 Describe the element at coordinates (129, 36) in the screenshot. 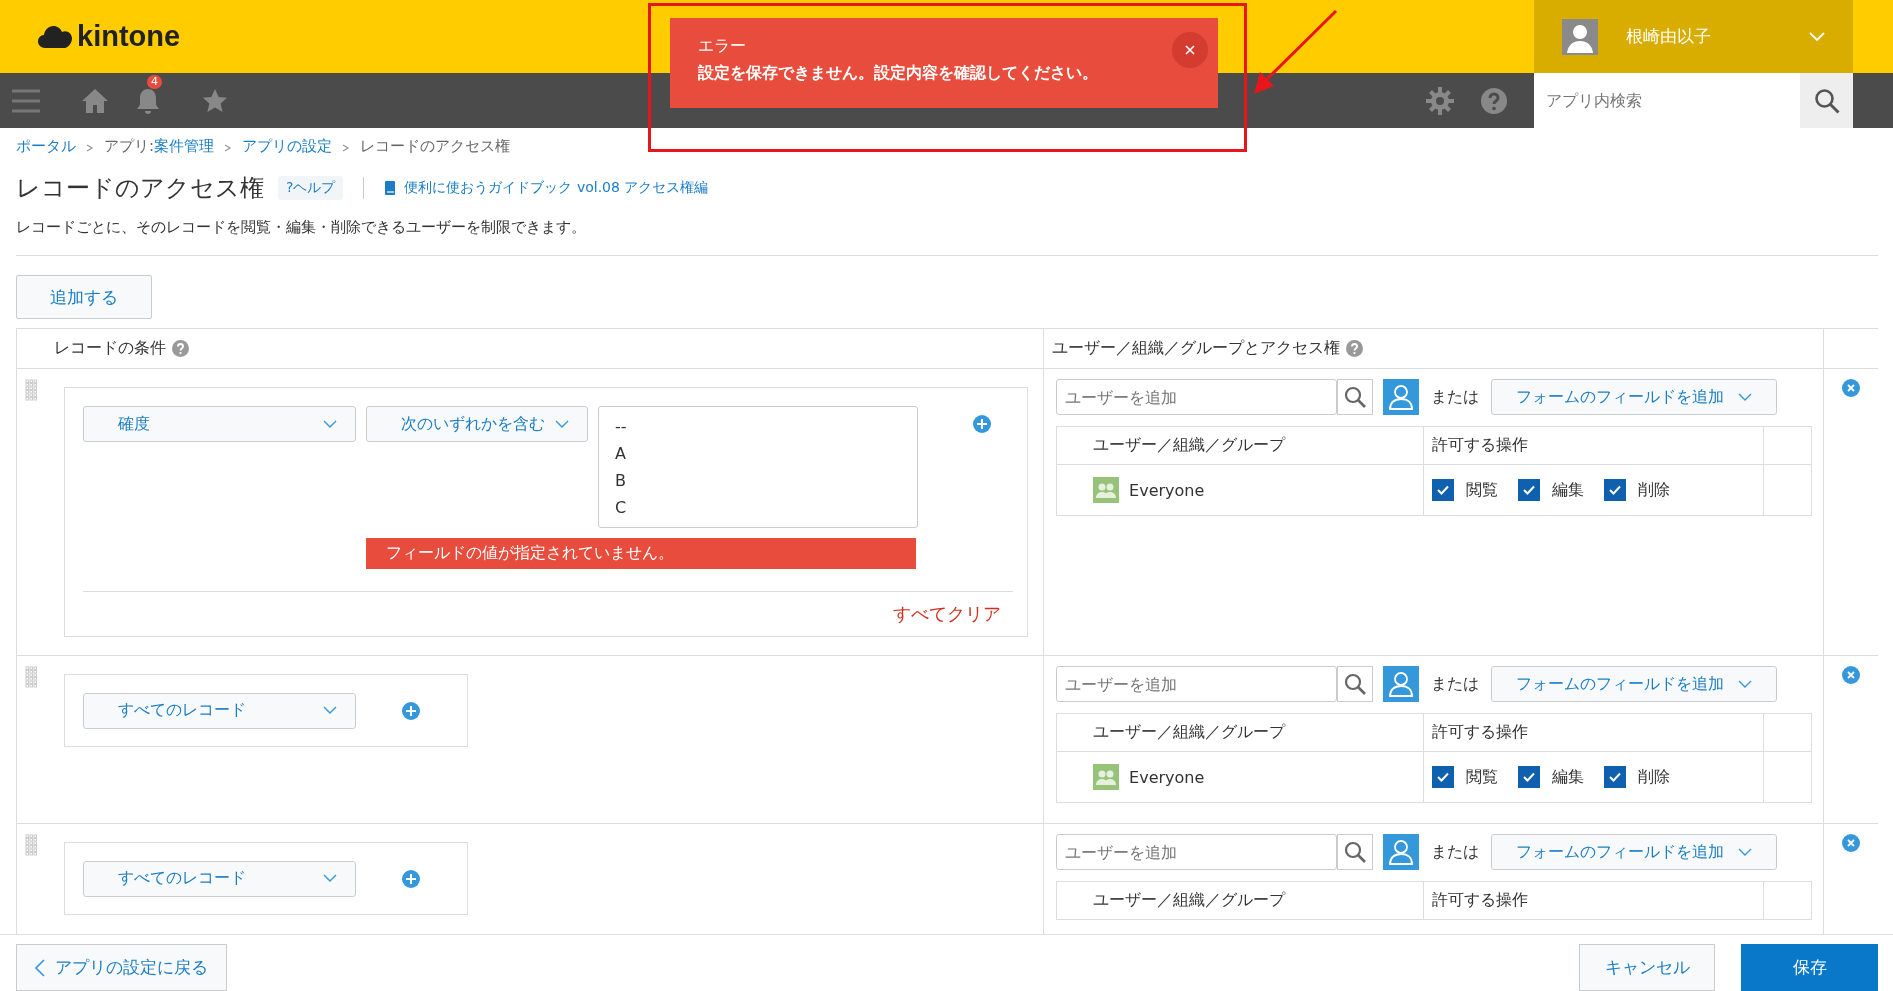

I see `logo-text: kintone` at that location.